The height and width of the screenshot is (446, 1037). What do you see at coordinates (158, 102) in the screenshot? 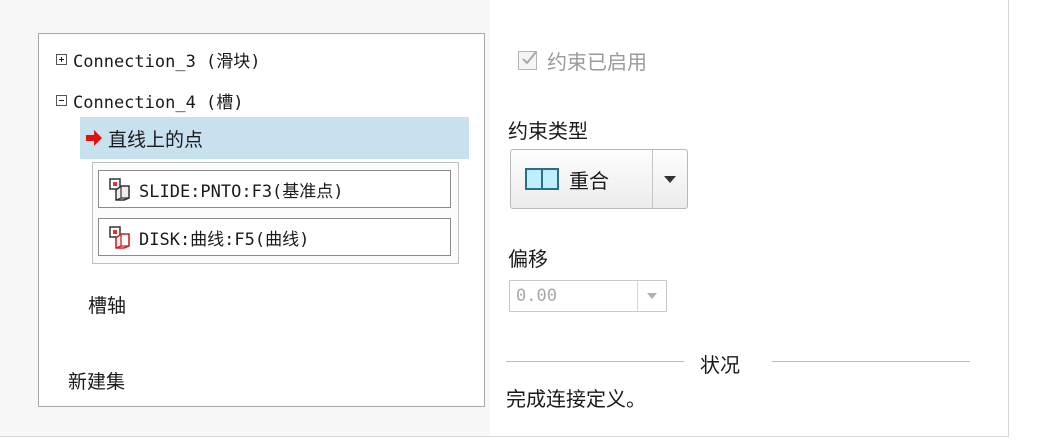
I see `tree-node-label: Connection_4 (槽)` at bounding box center [158, 102].